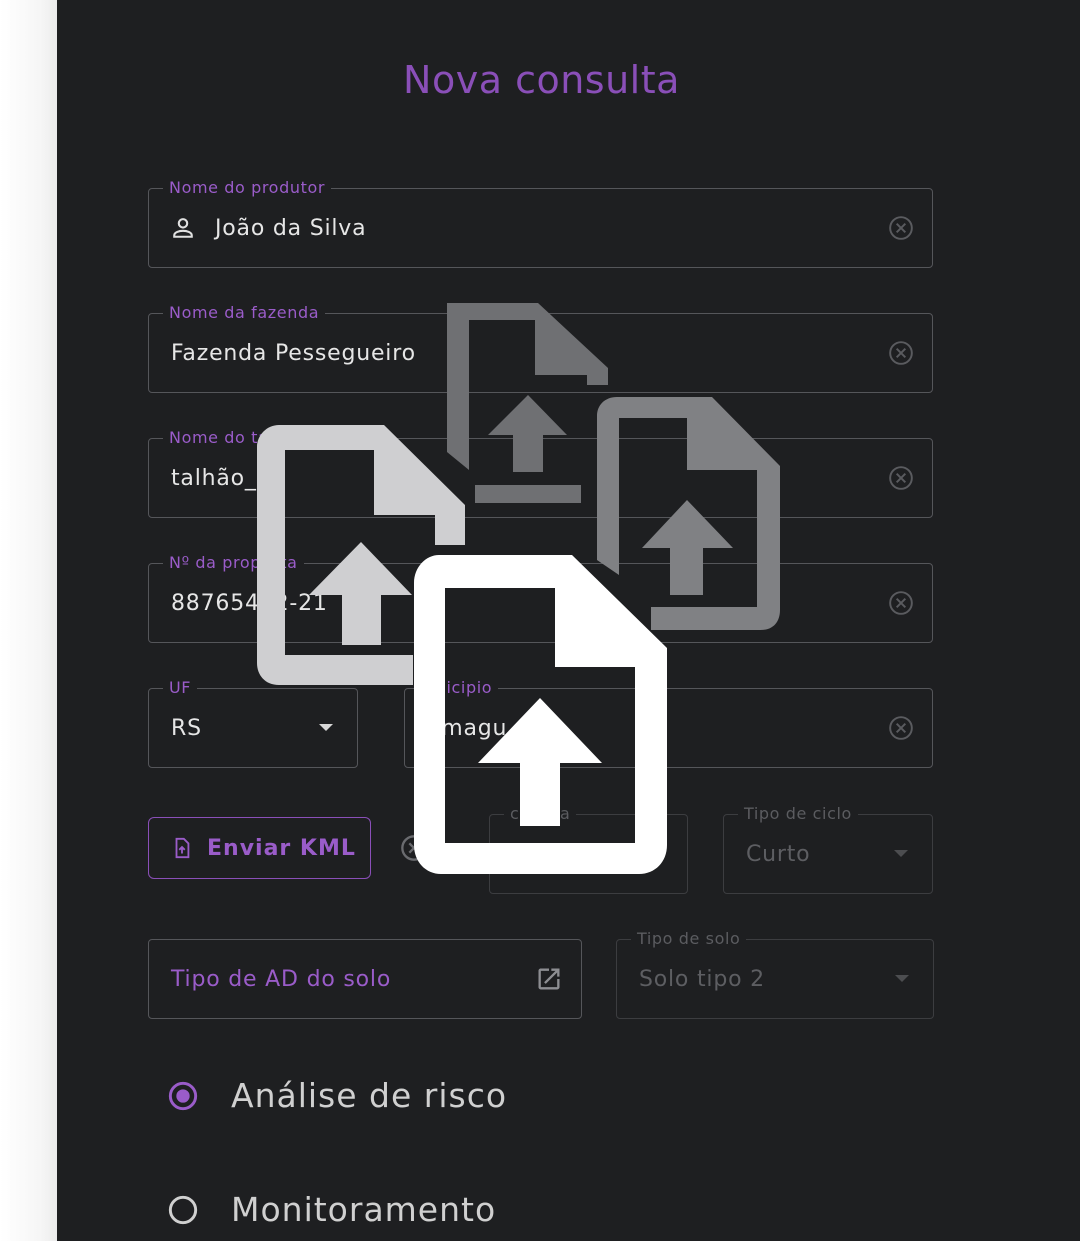  I want to click on open-in-new-icon, so click(549, 979).